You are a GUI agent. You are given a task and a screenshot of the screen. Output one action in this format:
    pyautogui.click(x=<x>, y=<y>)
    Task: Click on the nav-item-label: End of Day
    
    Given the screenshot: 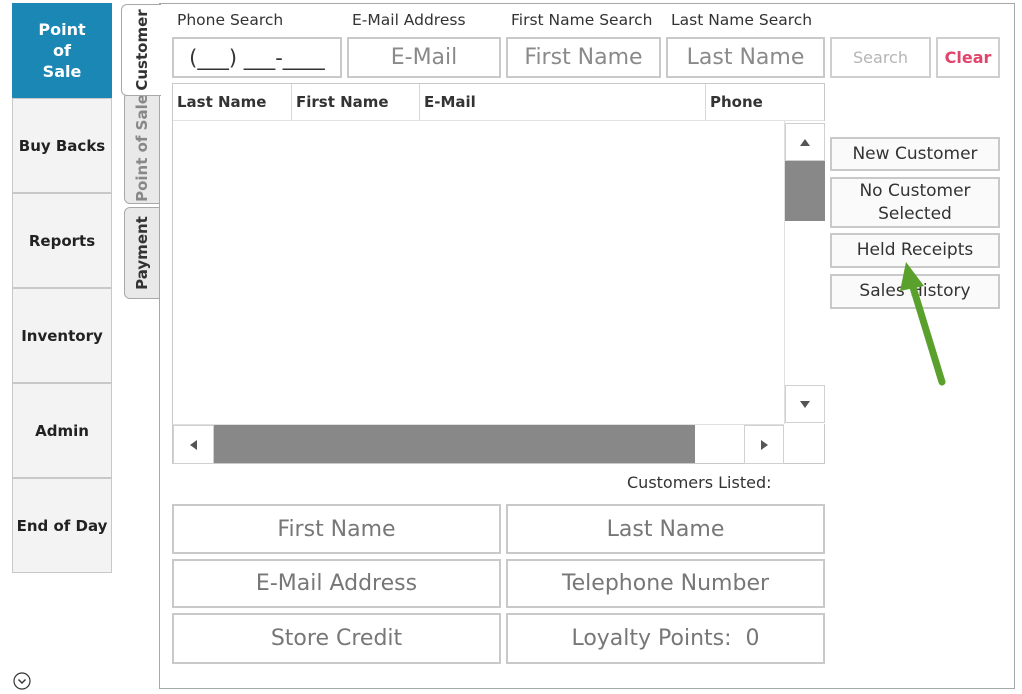 What is the action you would take?
    pyautogui.click(x=62, y=525)
    